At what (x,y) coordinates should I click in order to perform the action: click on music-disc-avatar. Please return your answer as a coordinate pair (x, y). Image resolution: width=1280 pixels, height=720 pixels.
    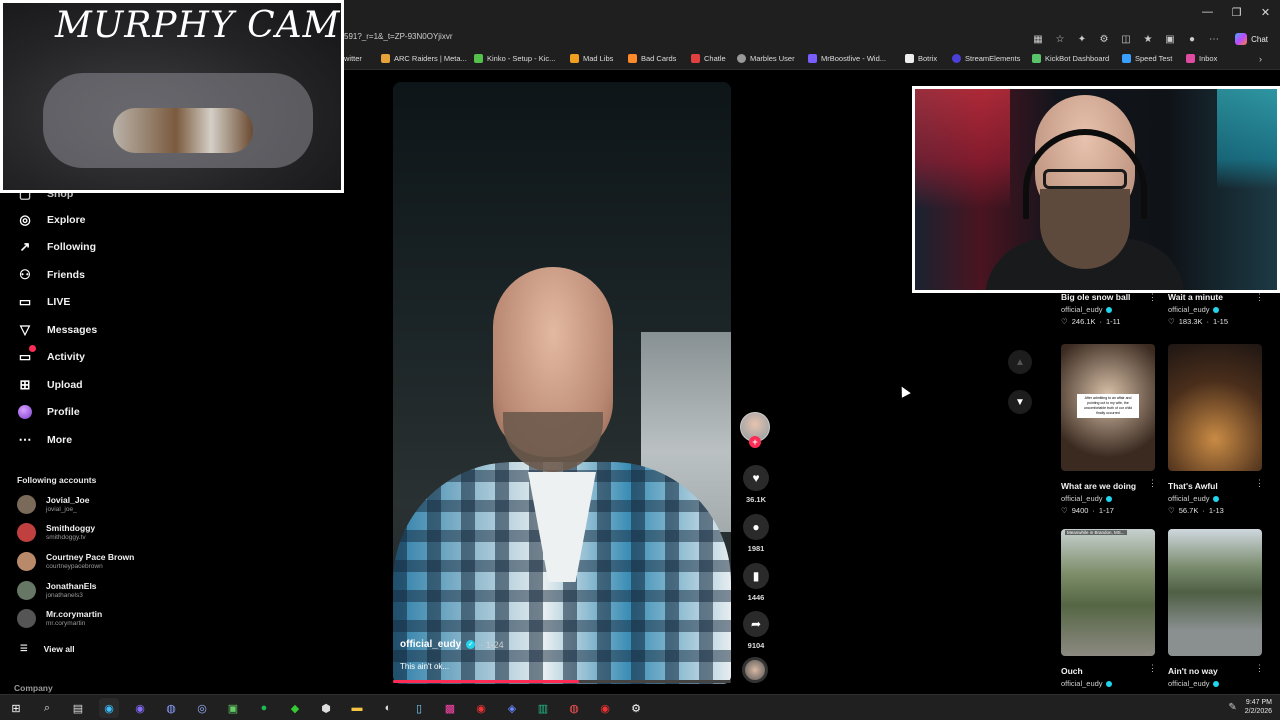
    Looking at the image, I should click on (755, 670).